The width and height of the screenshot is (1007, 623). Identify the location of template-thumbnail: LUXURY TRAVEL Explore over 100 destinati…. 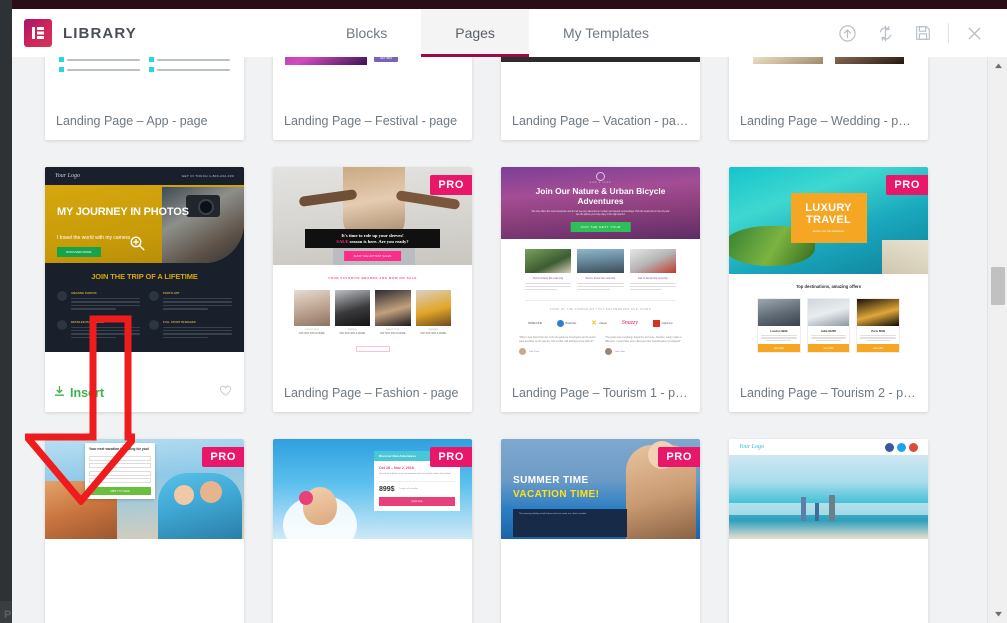
(828, 271).